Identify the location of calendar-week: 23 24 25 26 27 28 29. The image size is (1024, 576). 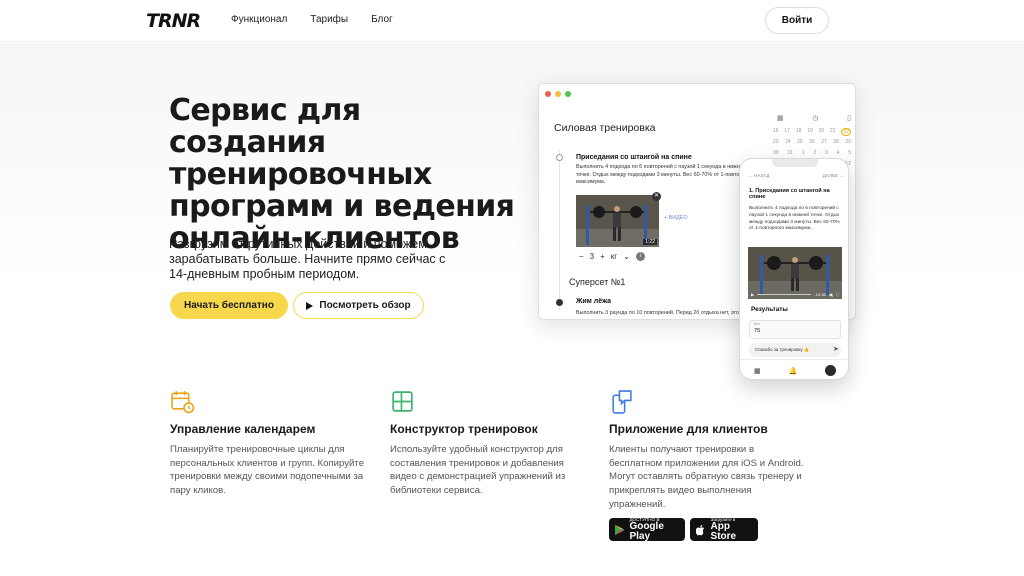
(812, 142).